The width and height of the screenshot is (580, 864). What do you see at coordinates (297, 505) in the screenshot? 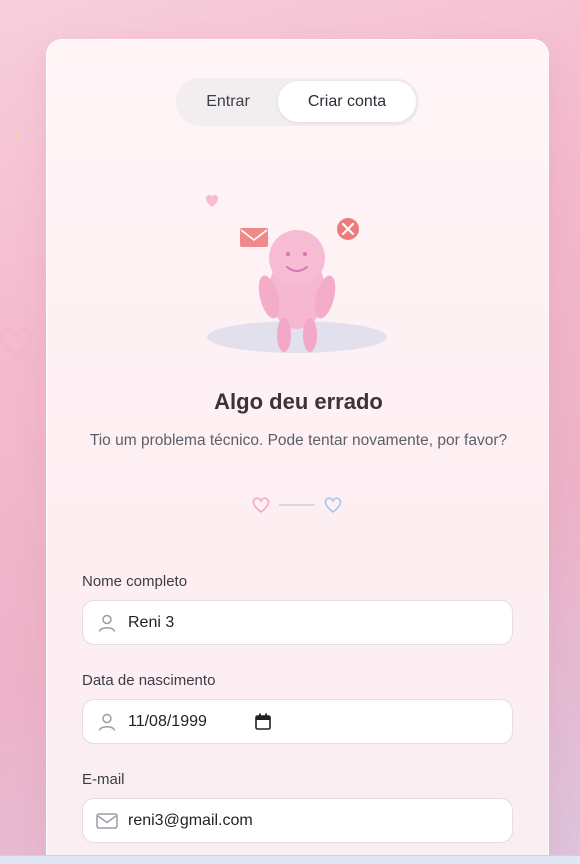
I see `hearts-divider` at bounding box center [297, 505].